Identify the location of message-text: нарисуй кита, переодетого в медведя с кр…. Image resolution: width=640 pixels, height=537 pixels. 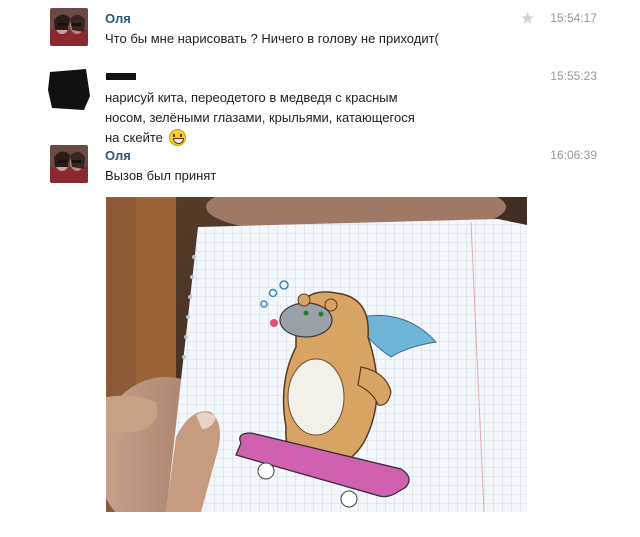
(265, 118).